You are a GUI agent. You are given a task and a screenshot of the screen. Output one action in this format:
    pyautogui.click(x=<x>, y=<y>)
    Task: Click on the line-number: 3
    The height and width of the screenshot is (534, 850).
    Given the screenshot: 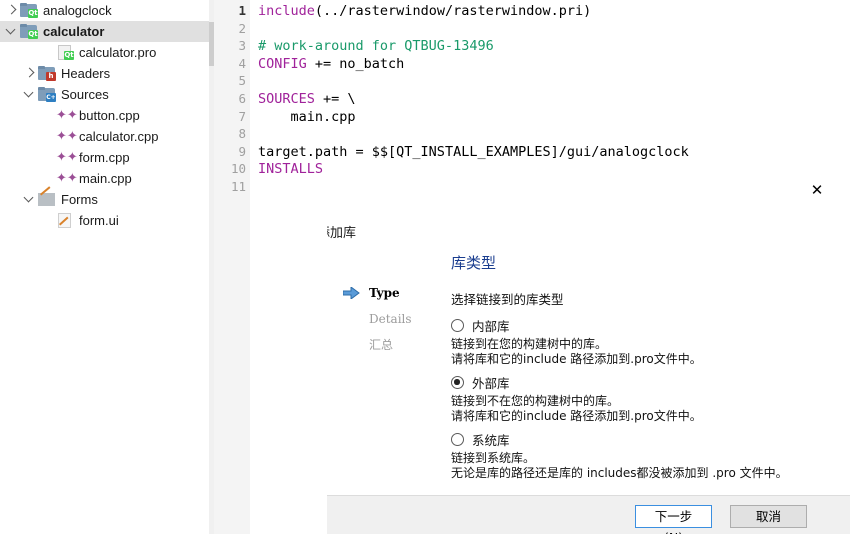 What is the action you would take?
    pyautogui.click(x=242, y=46)
    